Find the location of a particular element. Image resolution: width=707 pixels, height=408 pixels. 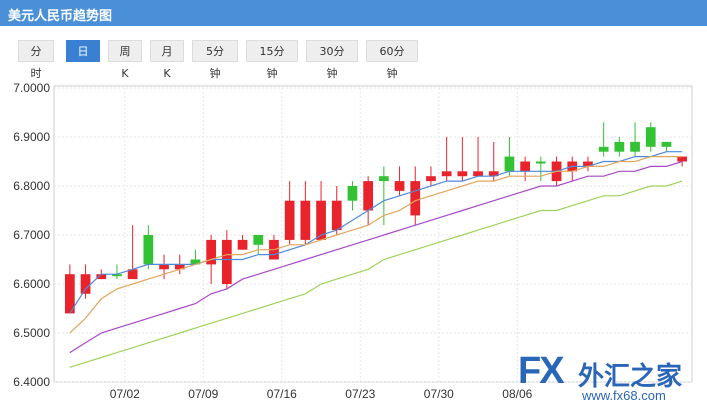

tab-daily-k: 日K is located at coordinates (83, 60).